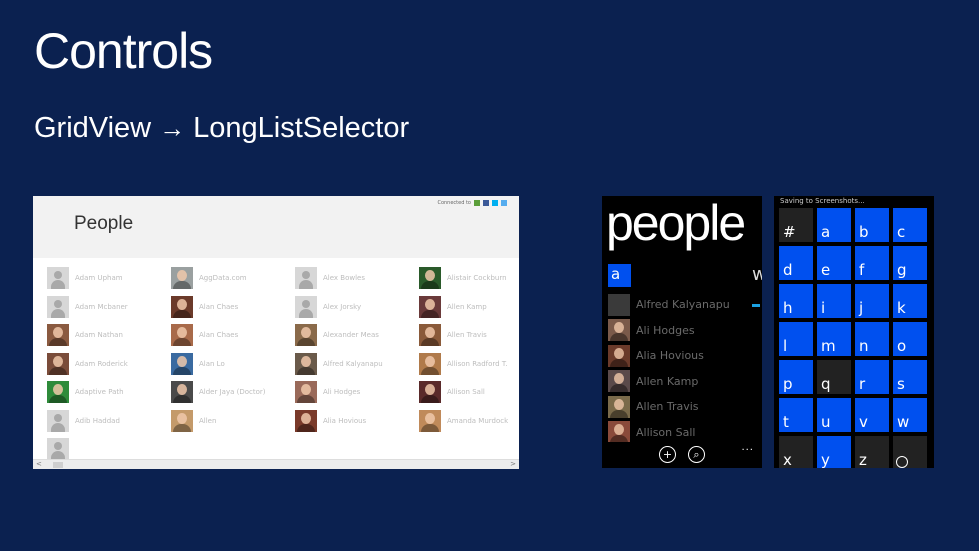  Describe the element at coordinates (504, 203) in the screenshot. I see `twitter-icon` at that location.